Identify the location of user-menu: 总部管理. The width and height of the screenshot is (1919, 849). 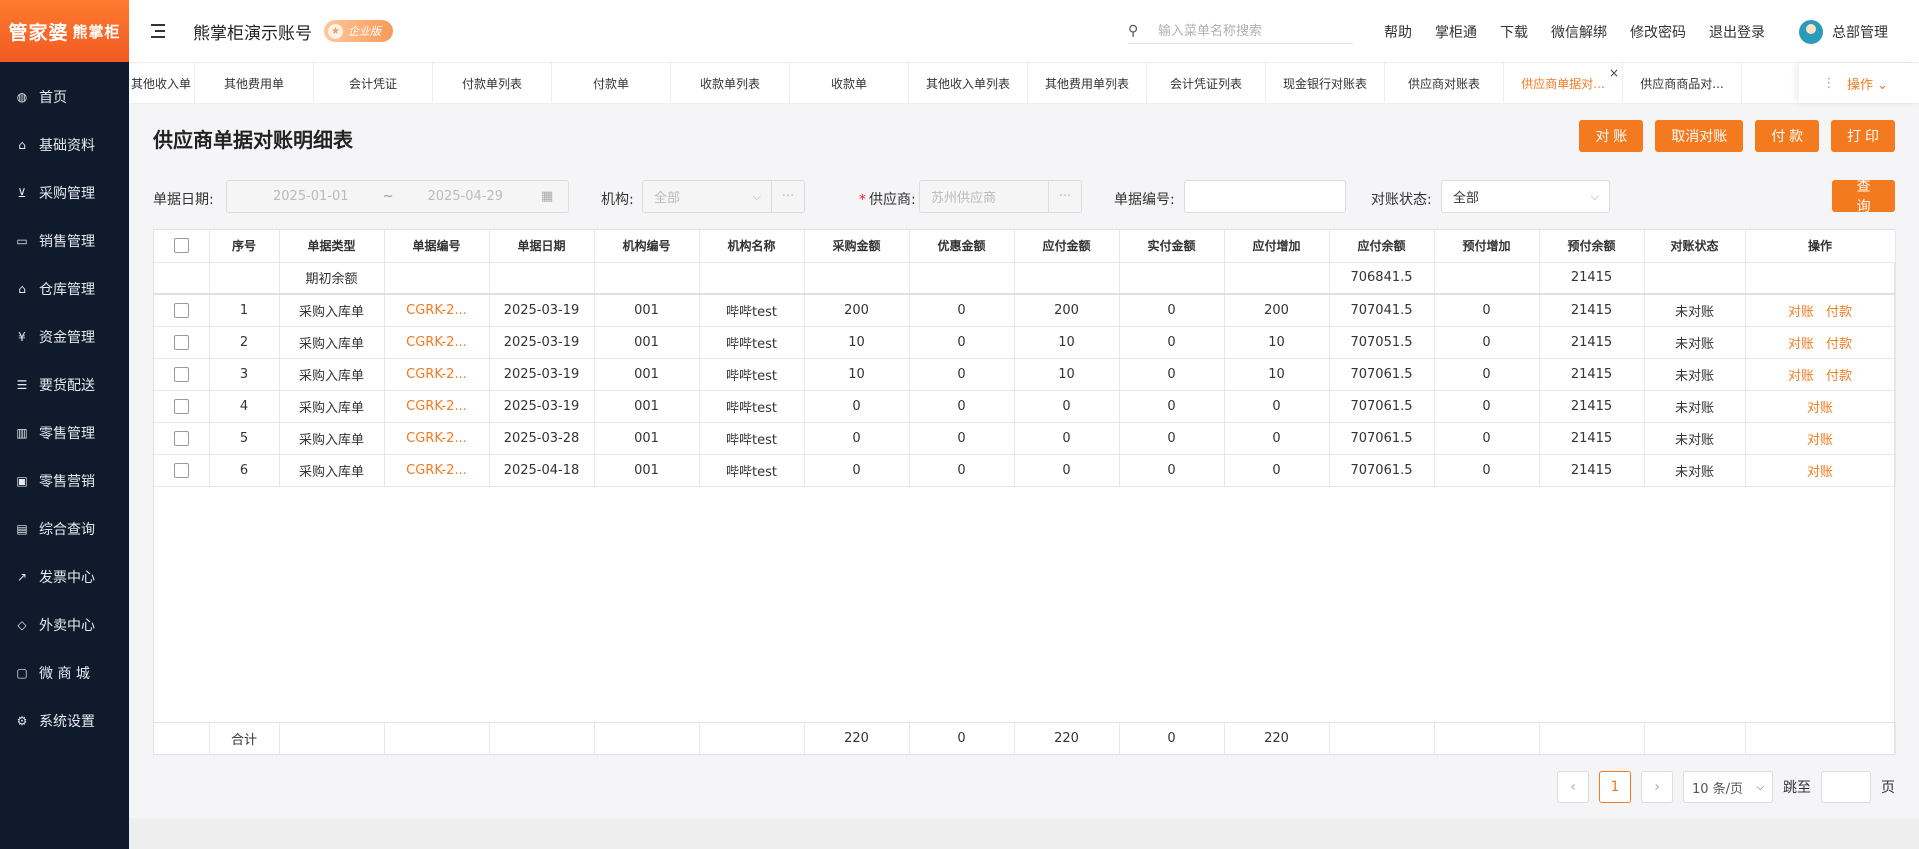
(1843, 32).